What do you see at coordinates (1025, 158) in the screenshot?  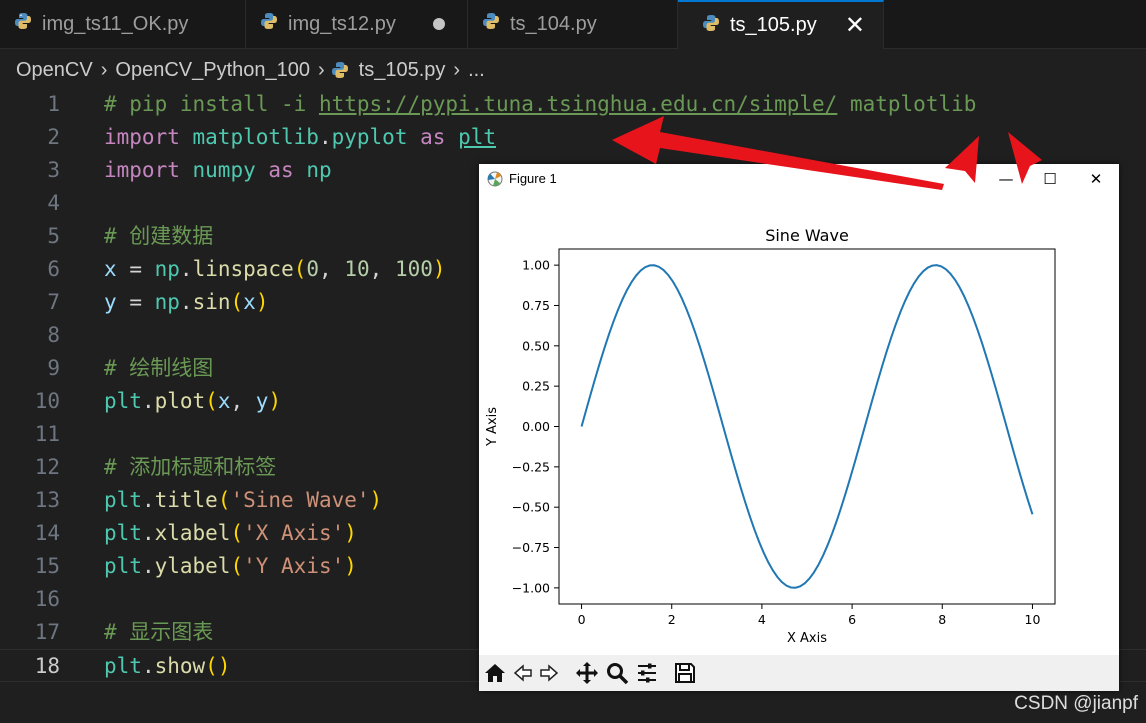 I see `arrow-to-close-icon` at bounding box center [1025, 158].